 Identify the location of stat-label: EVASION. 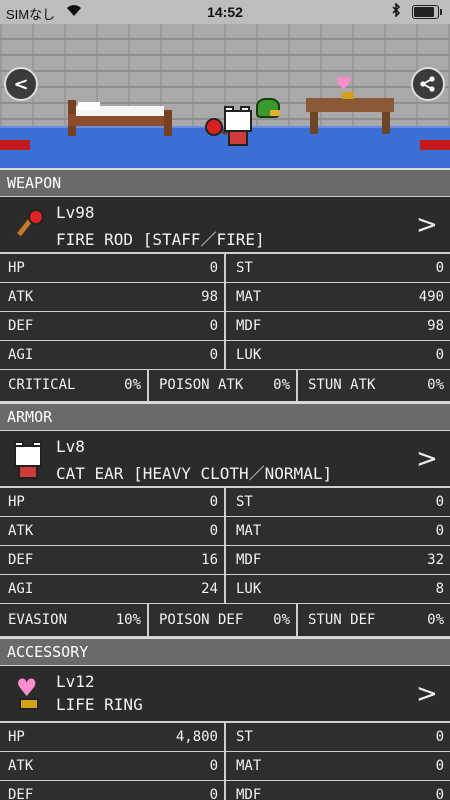
(38, 620).